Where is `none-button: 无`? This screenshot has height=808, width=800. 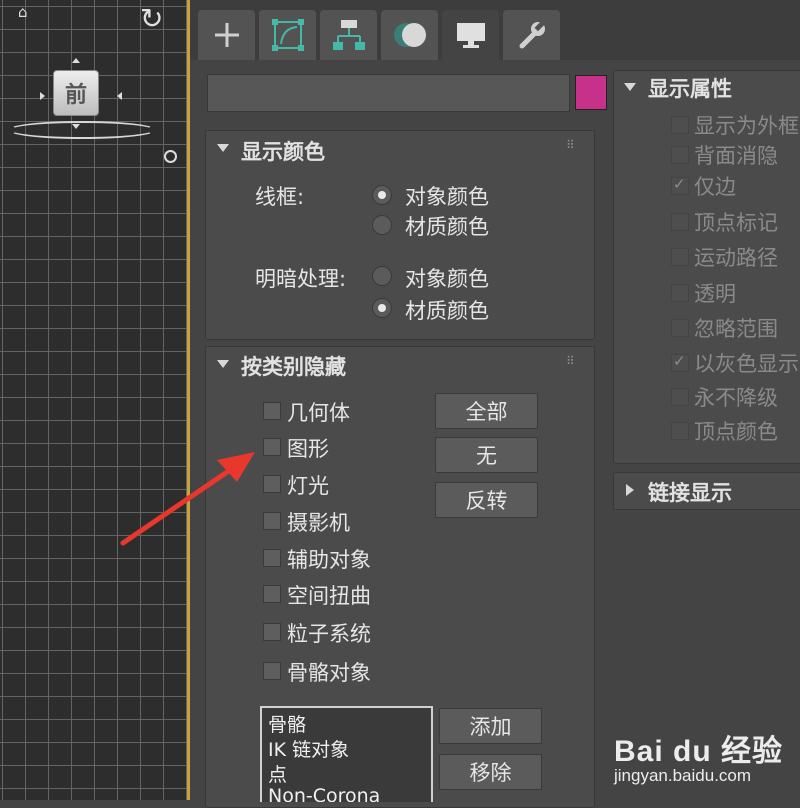 none-button: 无 is located at coordinates (486, 455).